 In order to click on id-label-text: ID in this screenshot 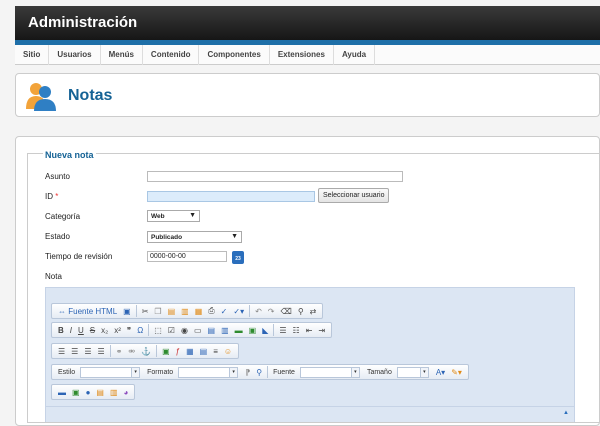, I will do `click(49, 196)`.